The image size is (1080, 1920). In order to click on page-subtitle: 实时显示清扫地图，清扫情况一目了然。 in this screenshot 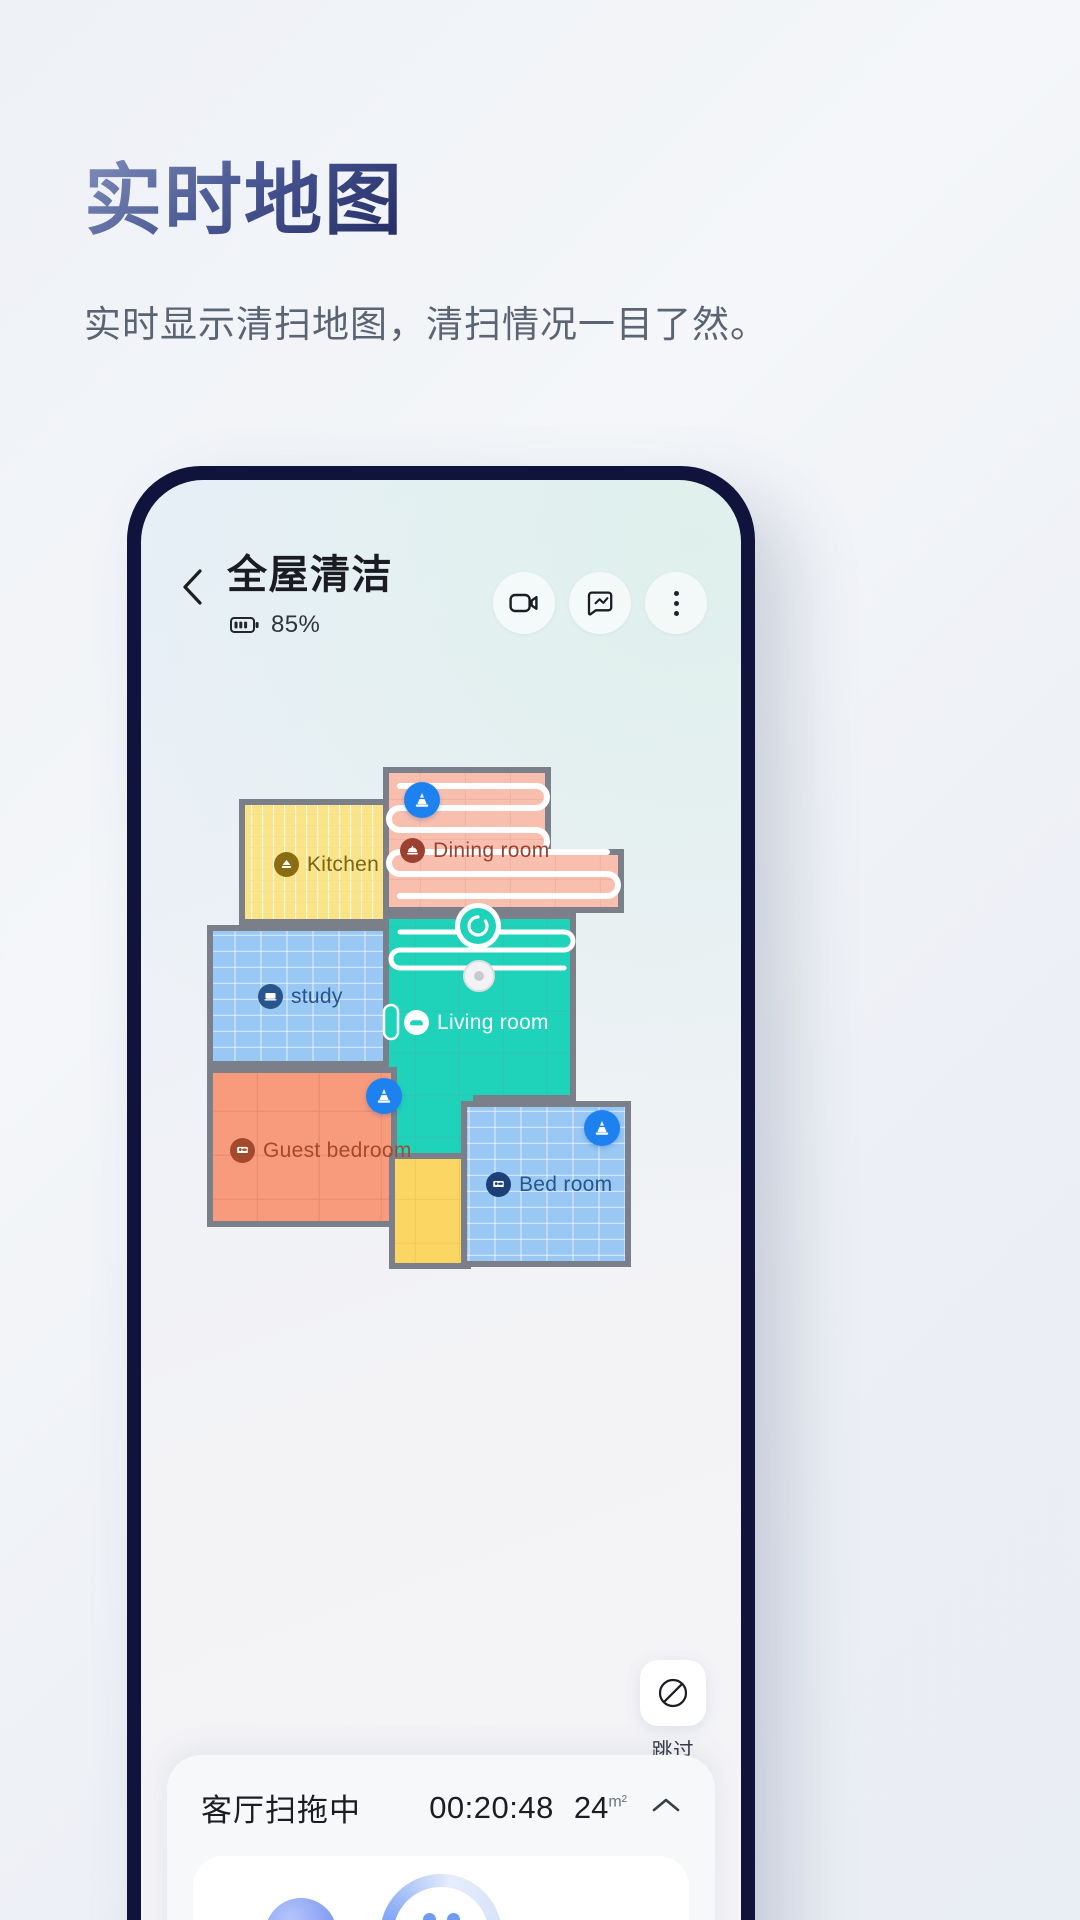, I will do `click(426, 324)`.